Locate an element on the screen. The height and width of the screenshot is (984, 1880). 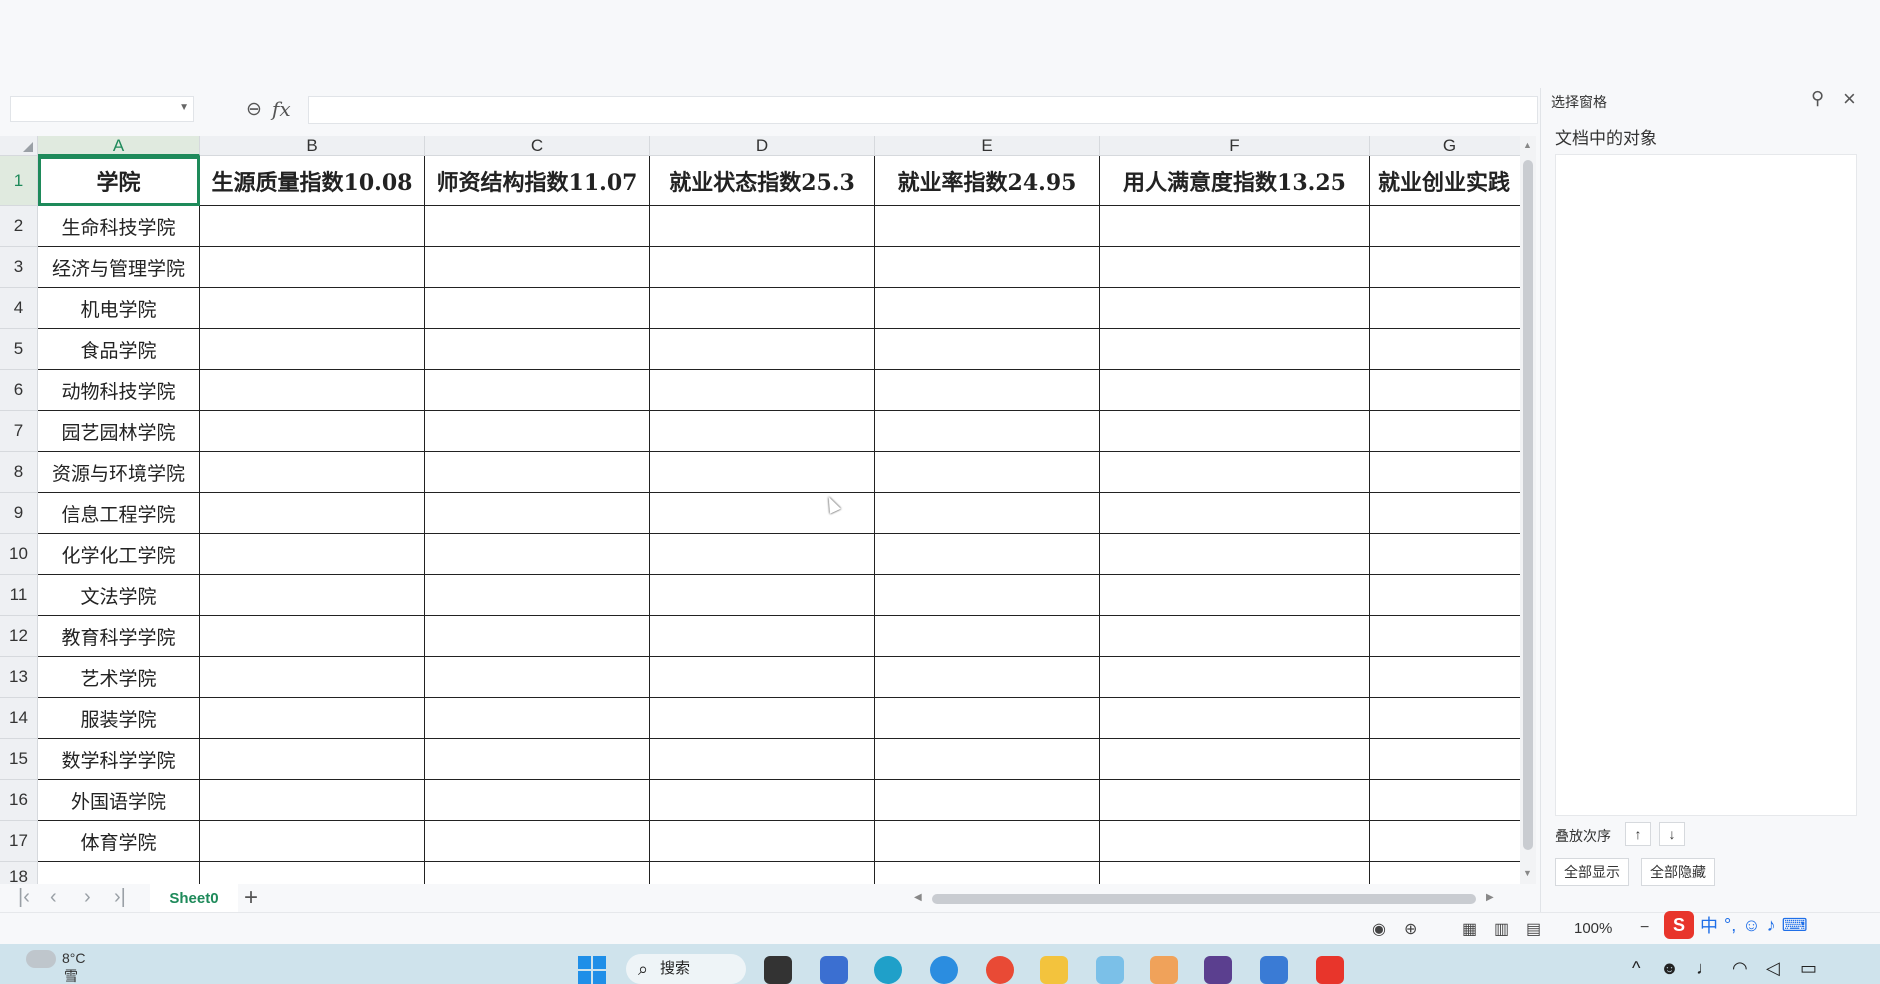
row-header-4: 4 is located at coordinates (19, 308).